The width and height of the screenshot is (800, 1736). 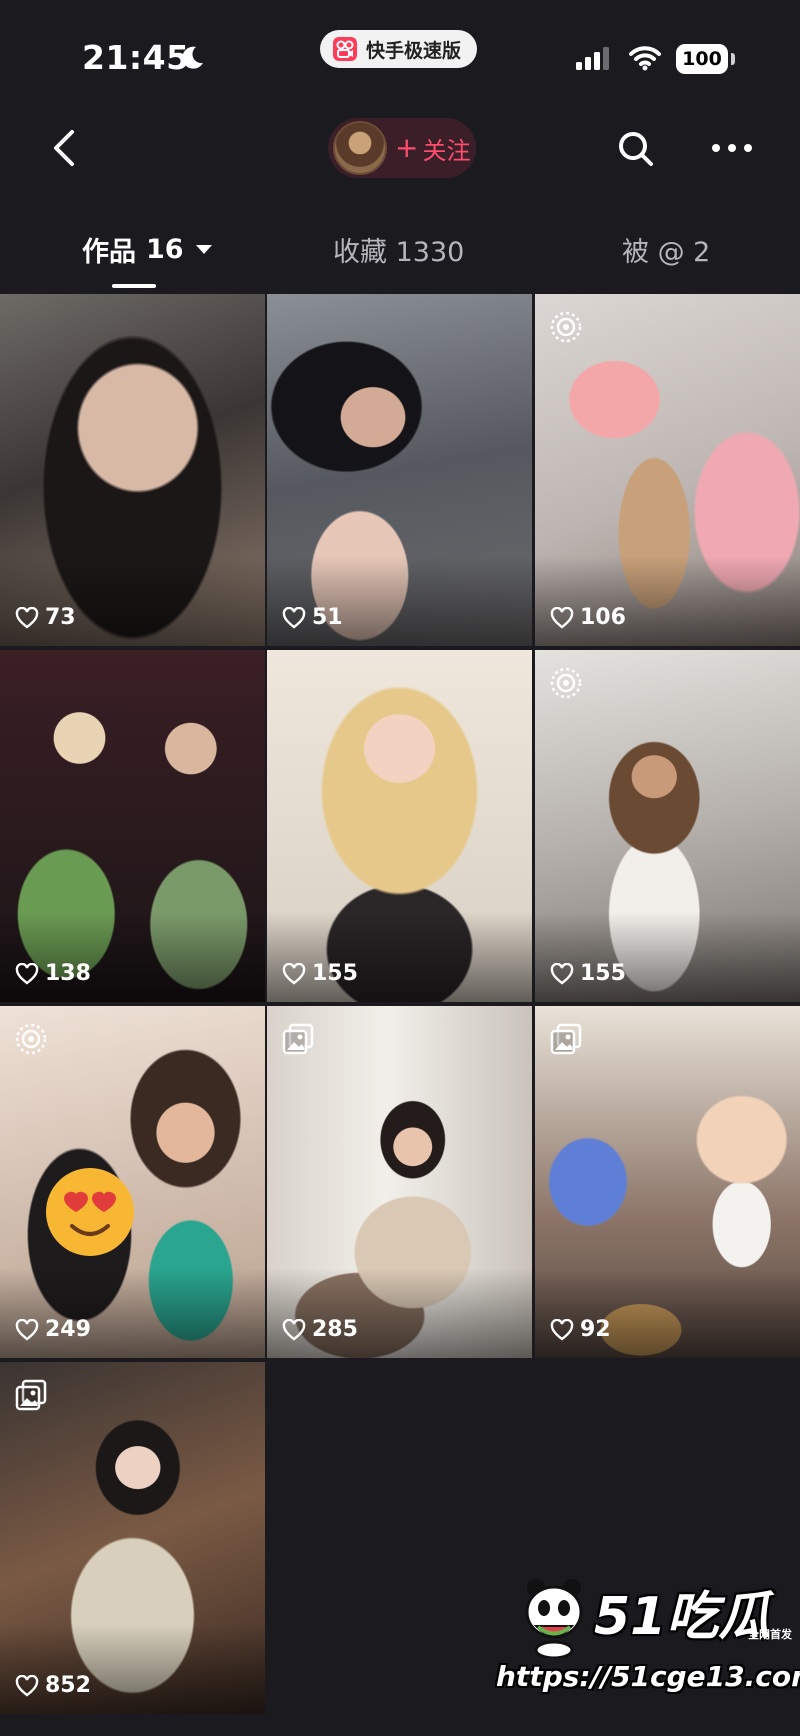 What do you see at coordinates (109, 252) in the screenshot?
I see `tab-works-label: 作品` at bounding box center [109, 252].